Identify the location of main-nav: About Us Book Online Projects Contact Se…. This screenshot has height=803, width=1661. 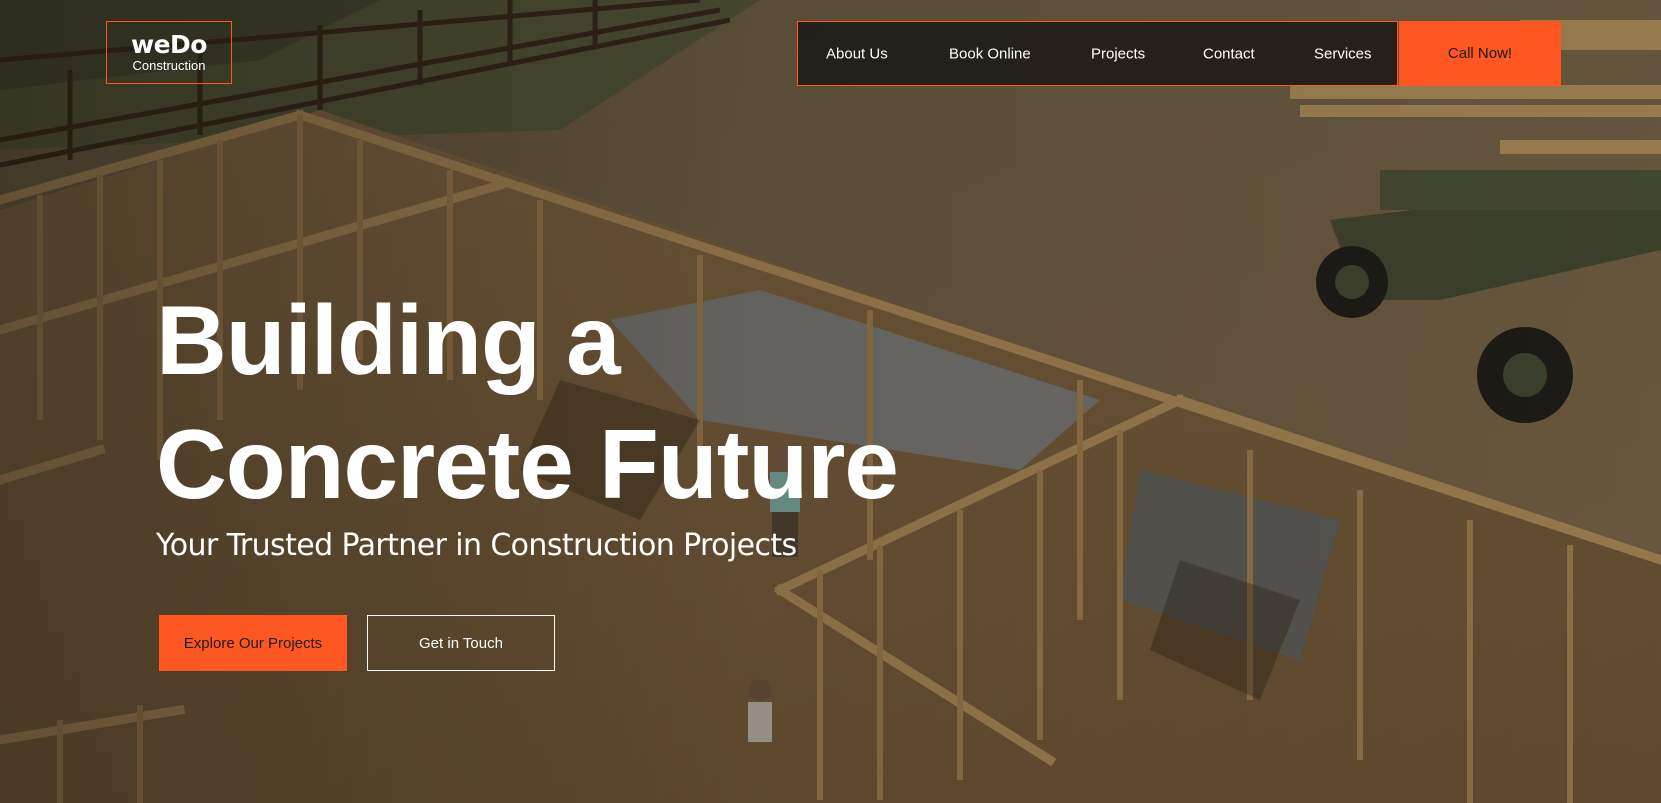
(1097, 53).